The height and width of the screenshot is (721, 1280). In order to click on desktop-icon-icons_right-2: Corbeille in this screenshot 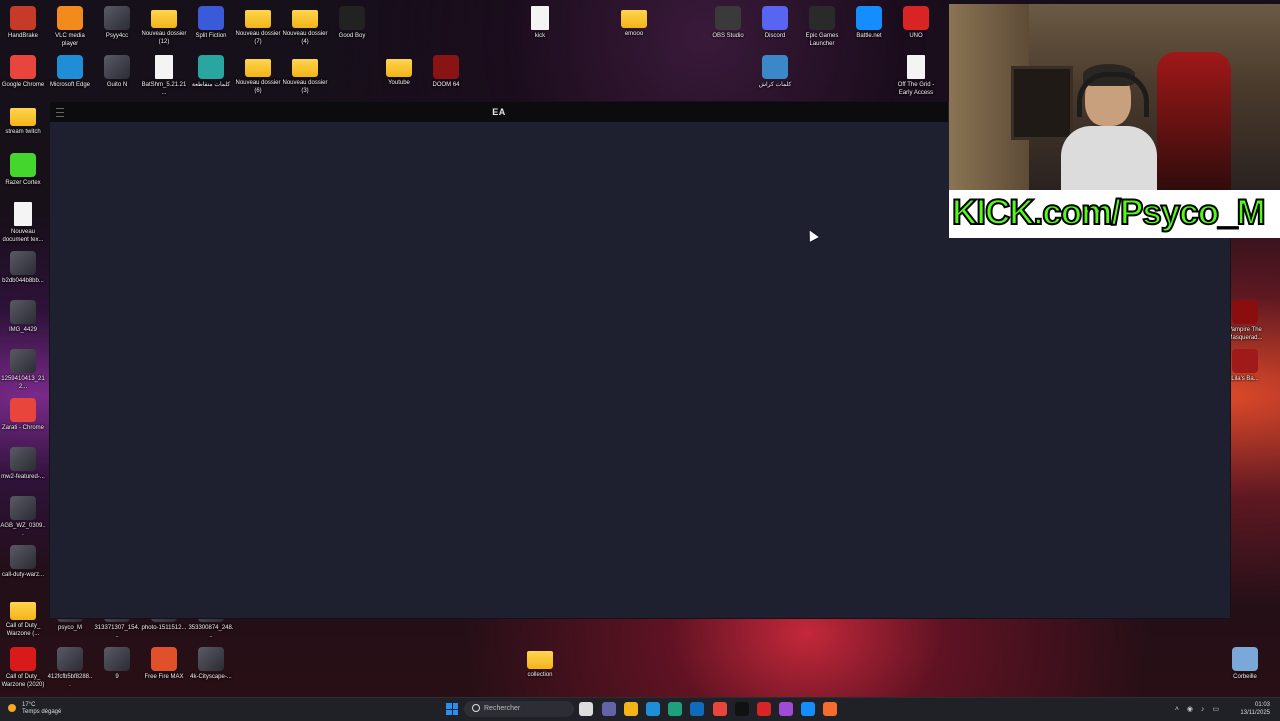, I will do `click(1245, 664)`.